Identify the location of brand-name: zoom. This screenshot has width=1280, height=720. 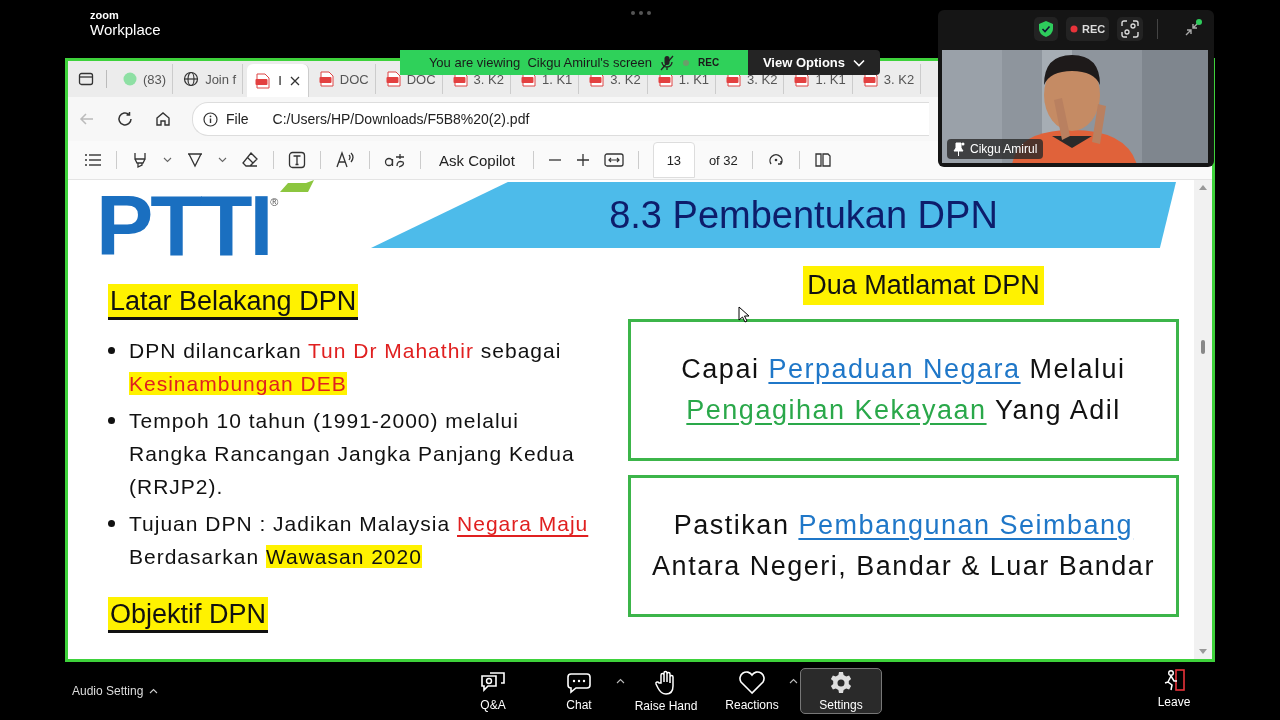
(105, 15).